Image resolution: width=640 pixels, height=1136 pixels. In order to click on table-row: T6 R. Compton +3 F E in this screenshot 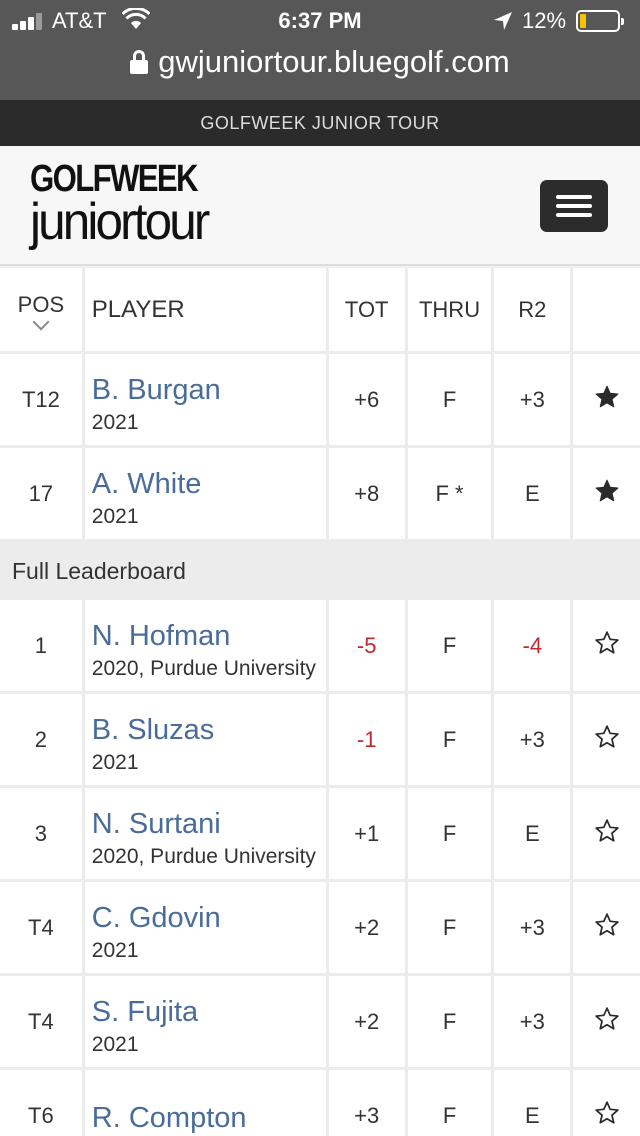, I will do `click(320, 1103)`.